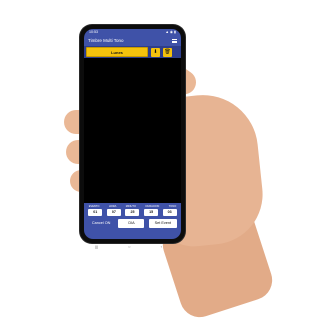 Image resolution: width=320 pixels, height=322 pixels. What do you see at coordinates (130, 206) in the screenshot?
I see `label-minuto: MINUTO` at bounding box center [130, 206].